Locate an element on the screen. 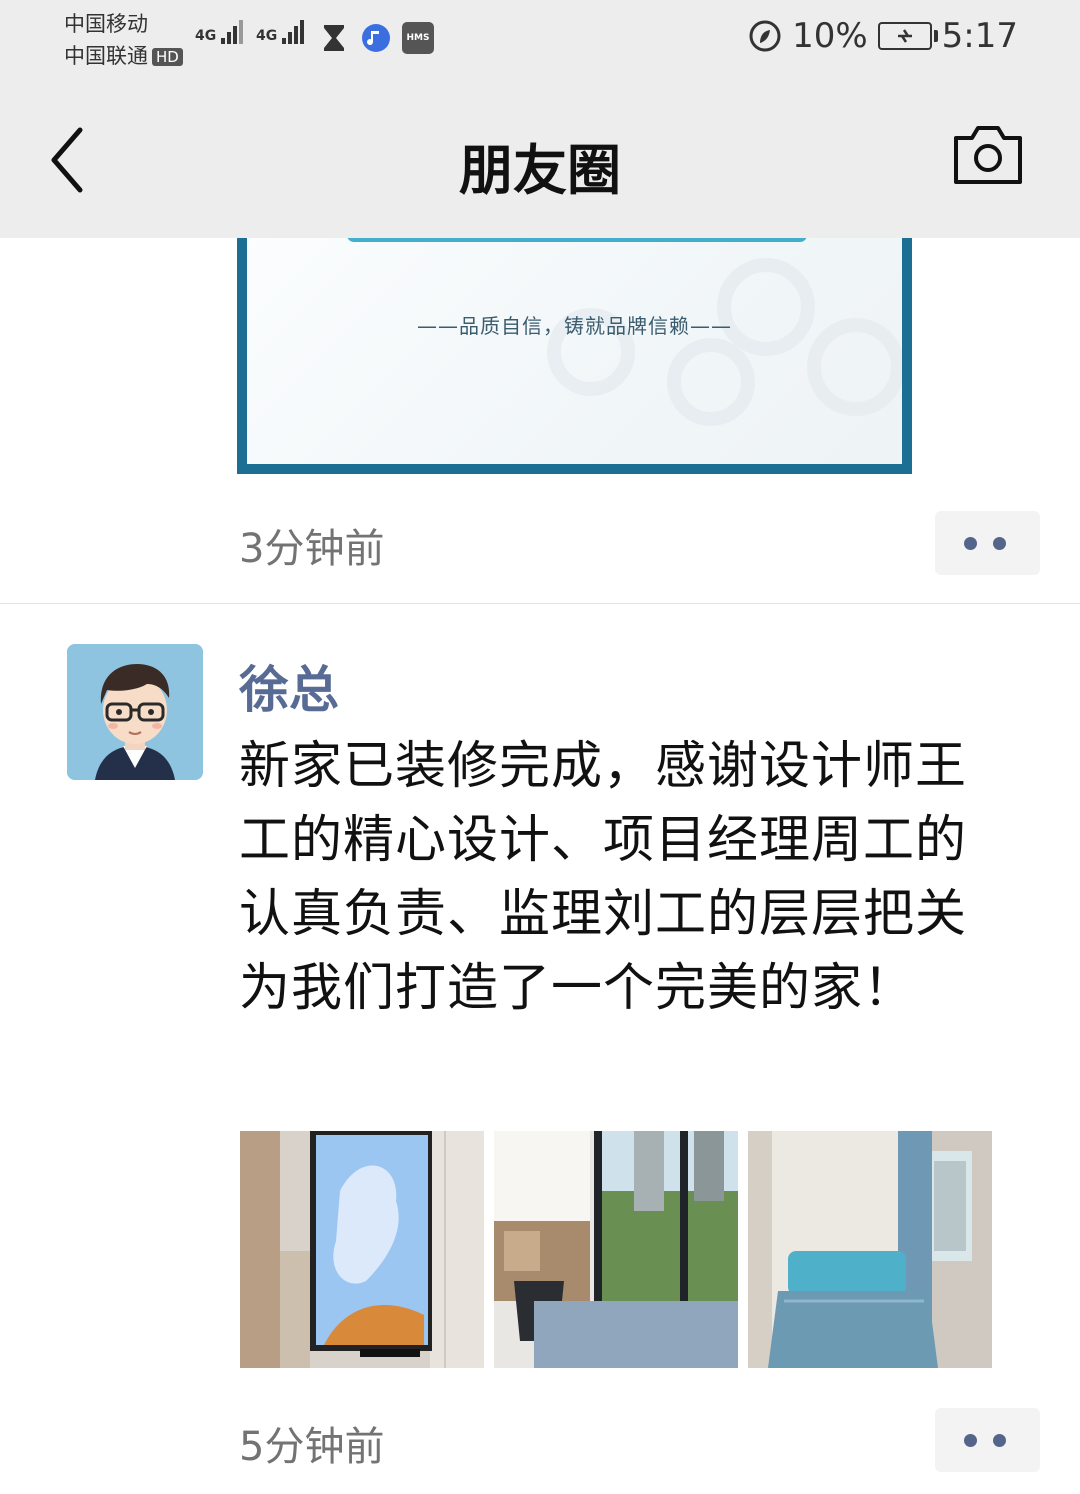  status-bar: 中国移动 中国联通 HD 4G 4G HMS 10% 5:17 is located at coordinates (540, 40).